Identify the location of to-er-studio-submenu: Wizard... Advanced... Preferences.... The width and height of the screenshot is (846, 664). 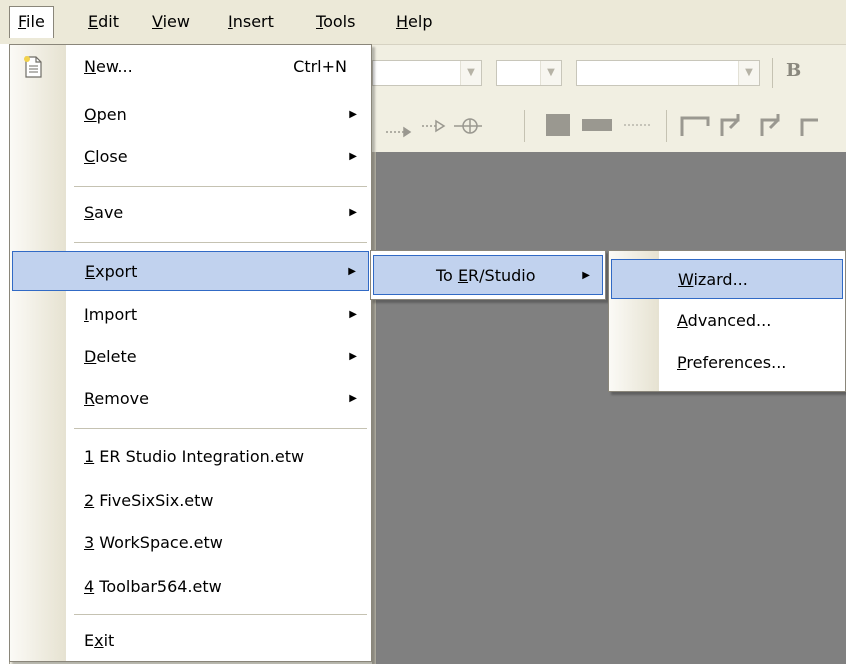
(727, 321).